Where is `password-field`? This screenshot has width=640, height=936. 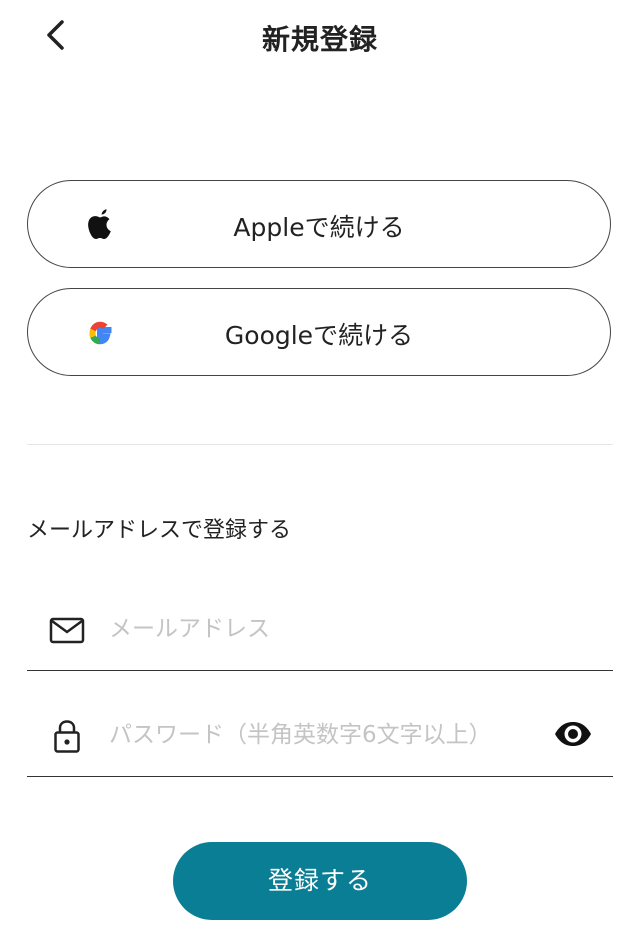 password-field is located at coordinates (320, 736).